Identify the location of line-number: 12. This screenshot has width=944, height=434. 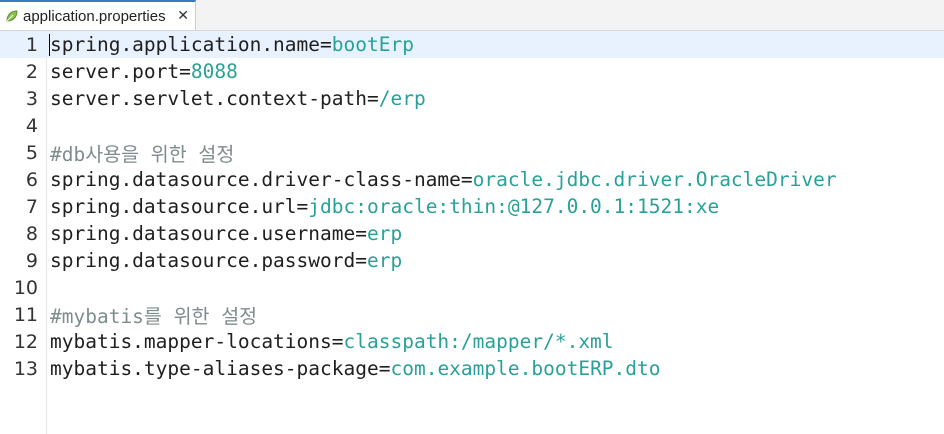
(25, 341).